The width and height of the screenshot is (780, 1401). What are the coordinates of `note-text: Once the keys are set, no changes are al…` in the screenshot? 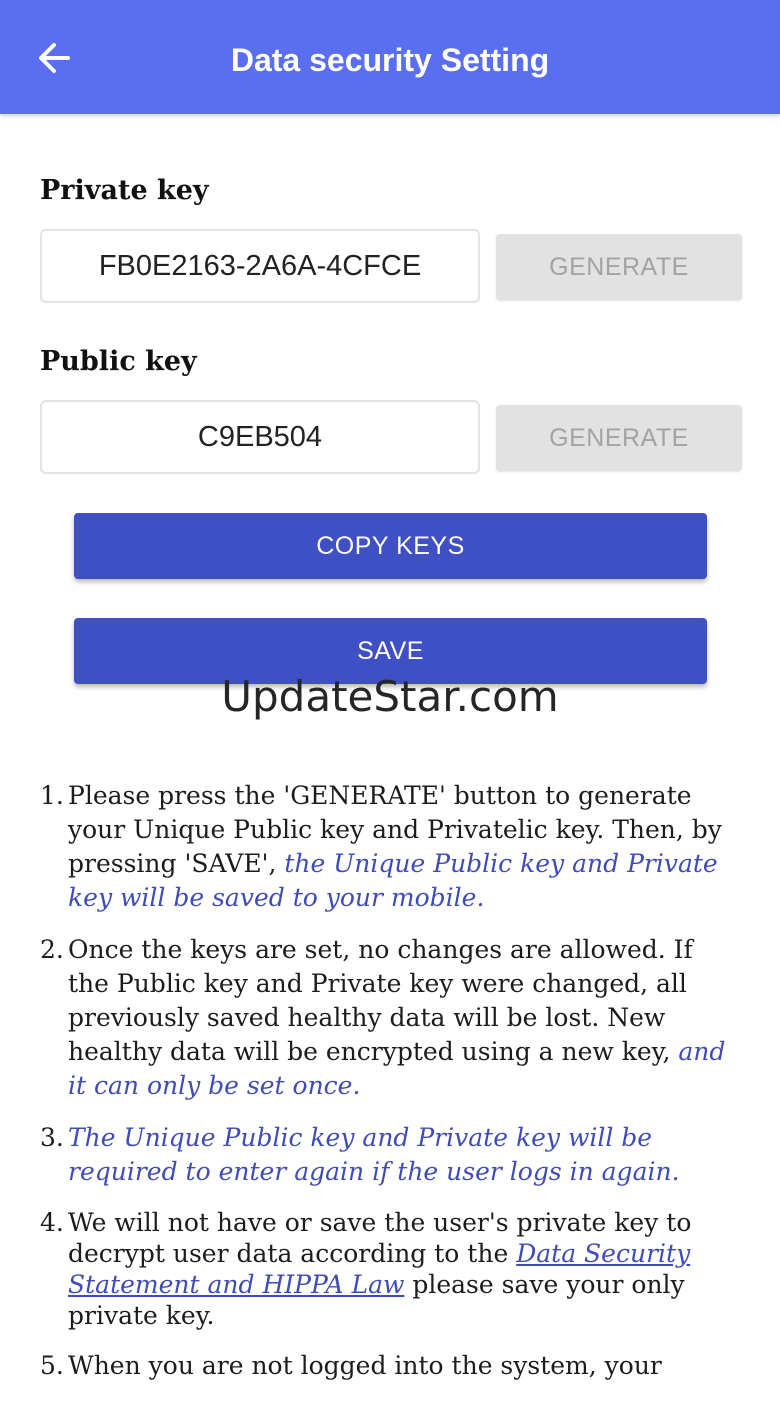 It's located at (380, 1000).